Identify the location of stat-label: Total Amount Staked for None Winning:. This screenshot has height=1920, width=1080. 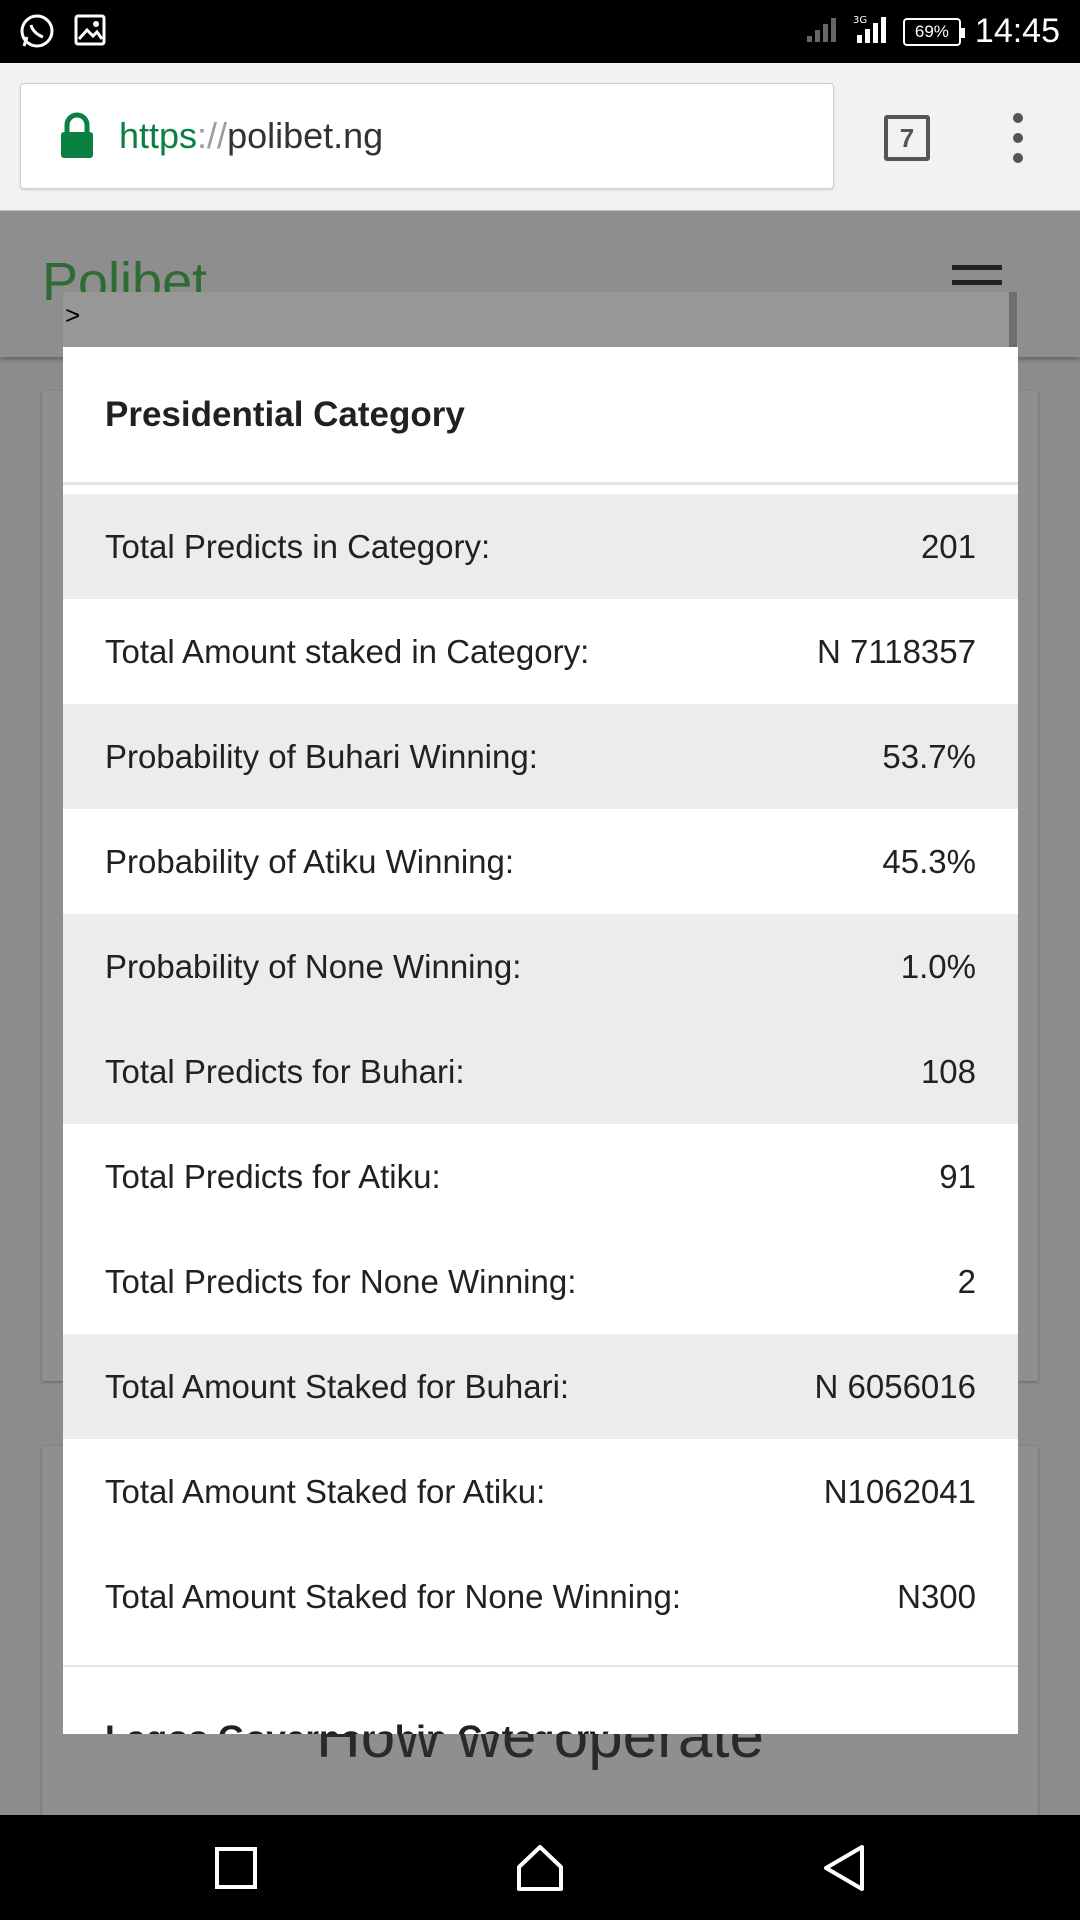
(393, 1596).